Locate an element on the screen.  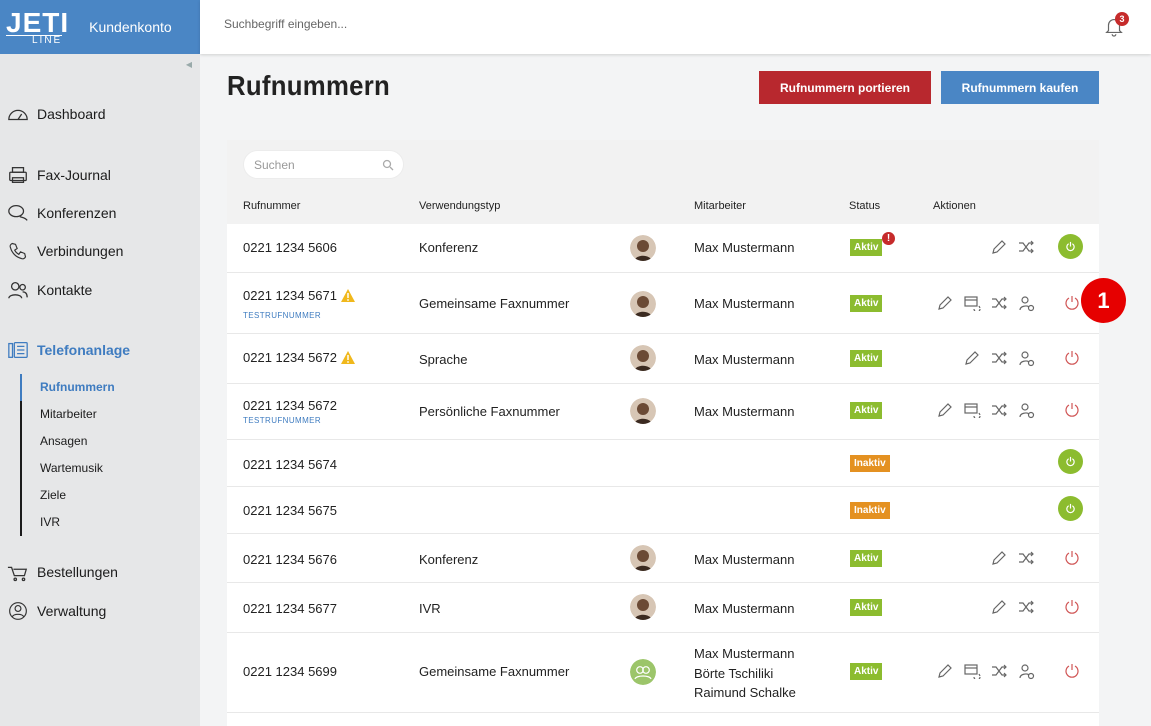
alert-icon: ! is located at coordinates (888, 238).